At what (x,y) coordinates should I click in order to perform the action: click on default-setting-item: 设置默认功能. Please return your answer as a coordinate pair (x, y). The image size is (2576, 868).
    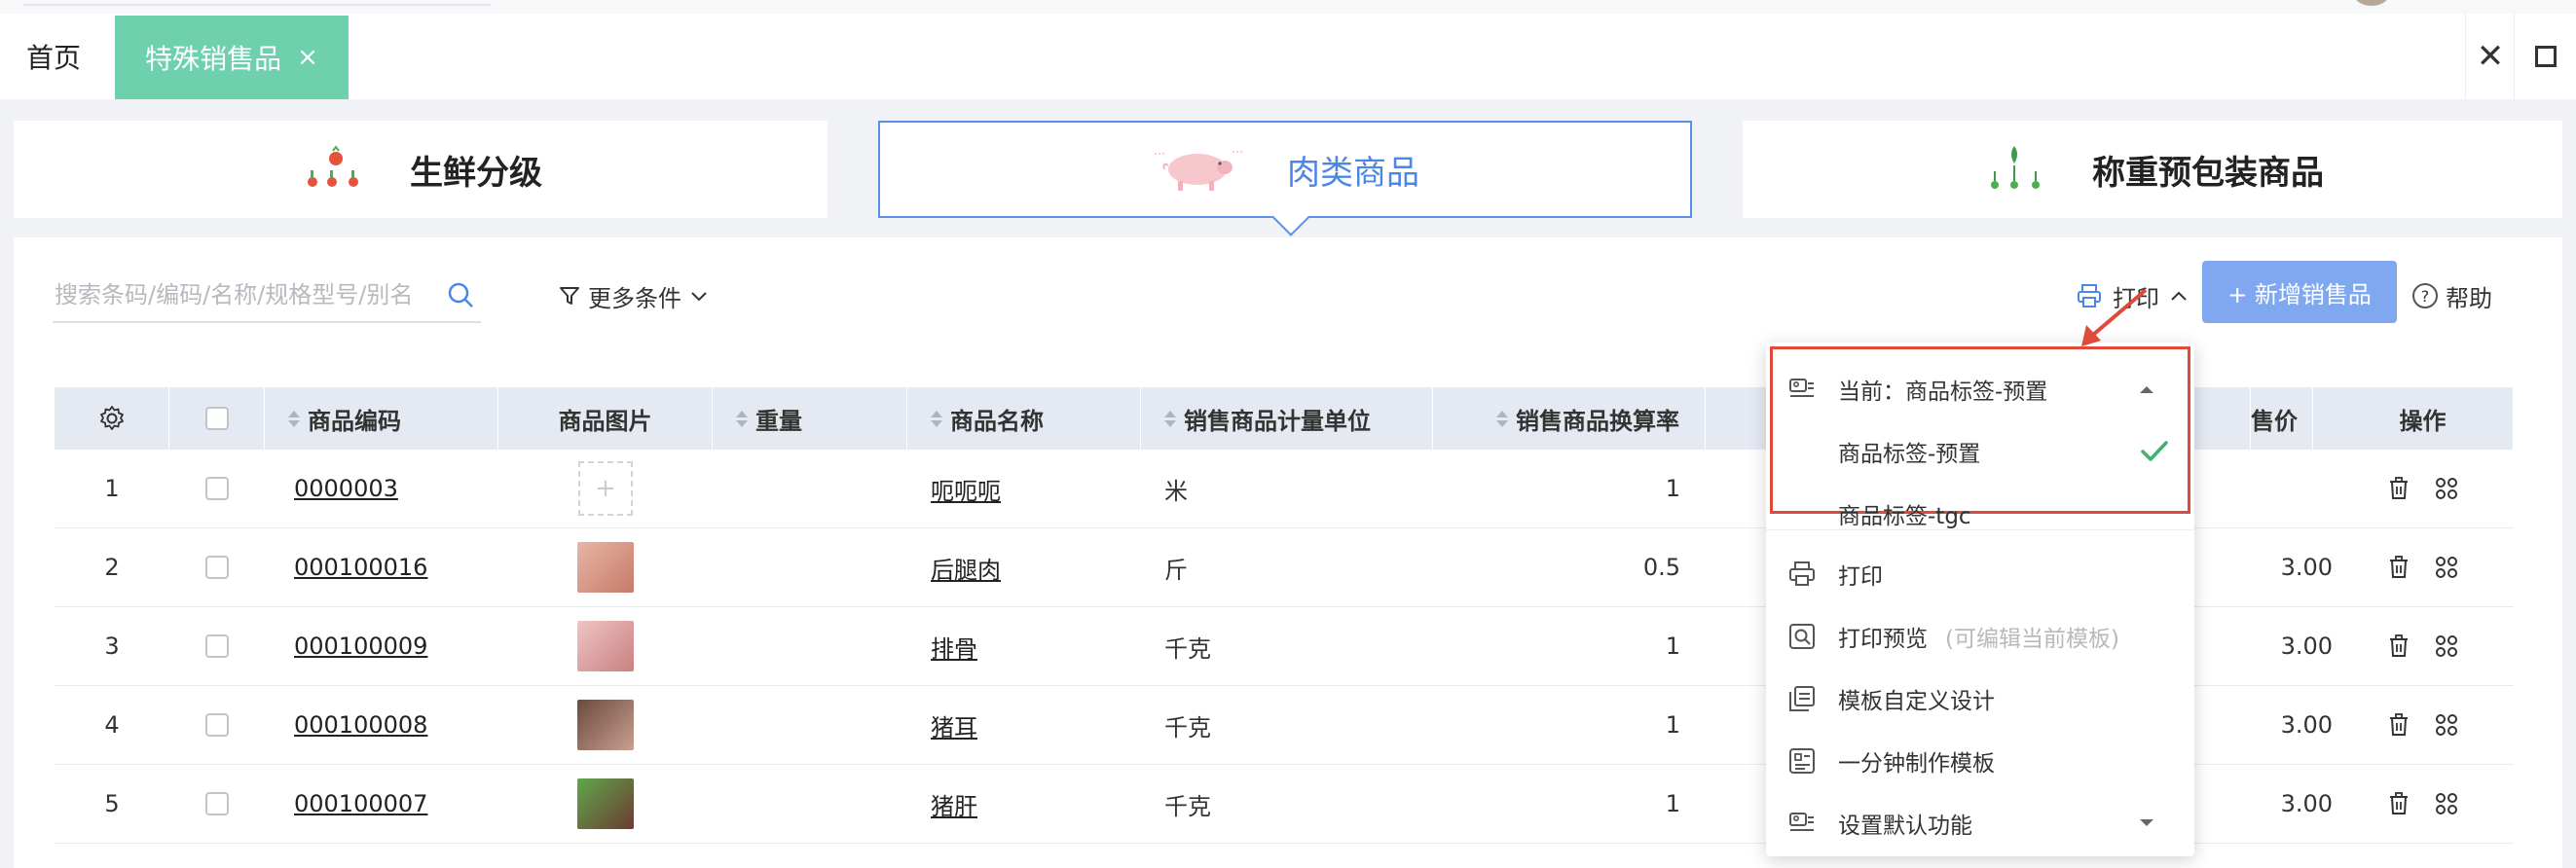
    Looking at the image, I should click on (1980, 823).